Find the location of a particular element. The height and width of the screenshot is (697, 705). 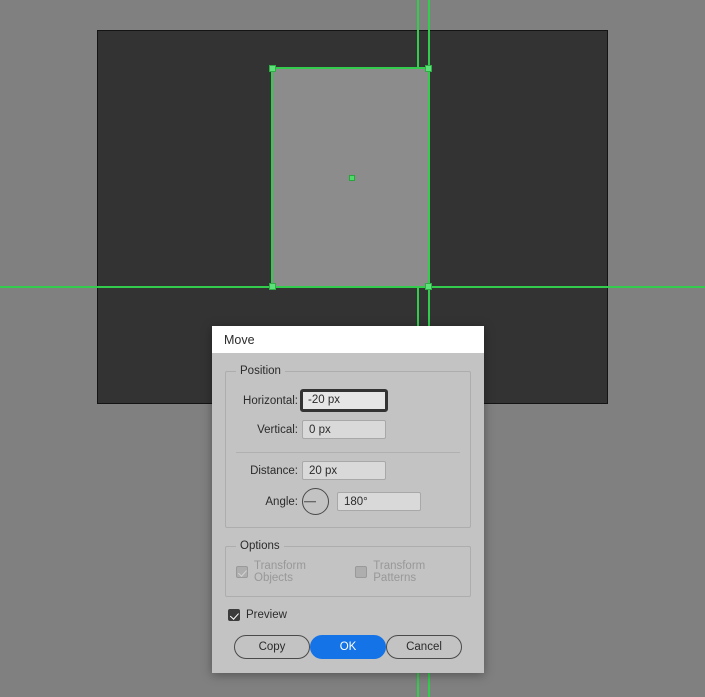

selection-handle-bottom-right is located at coordinates (428, 286).